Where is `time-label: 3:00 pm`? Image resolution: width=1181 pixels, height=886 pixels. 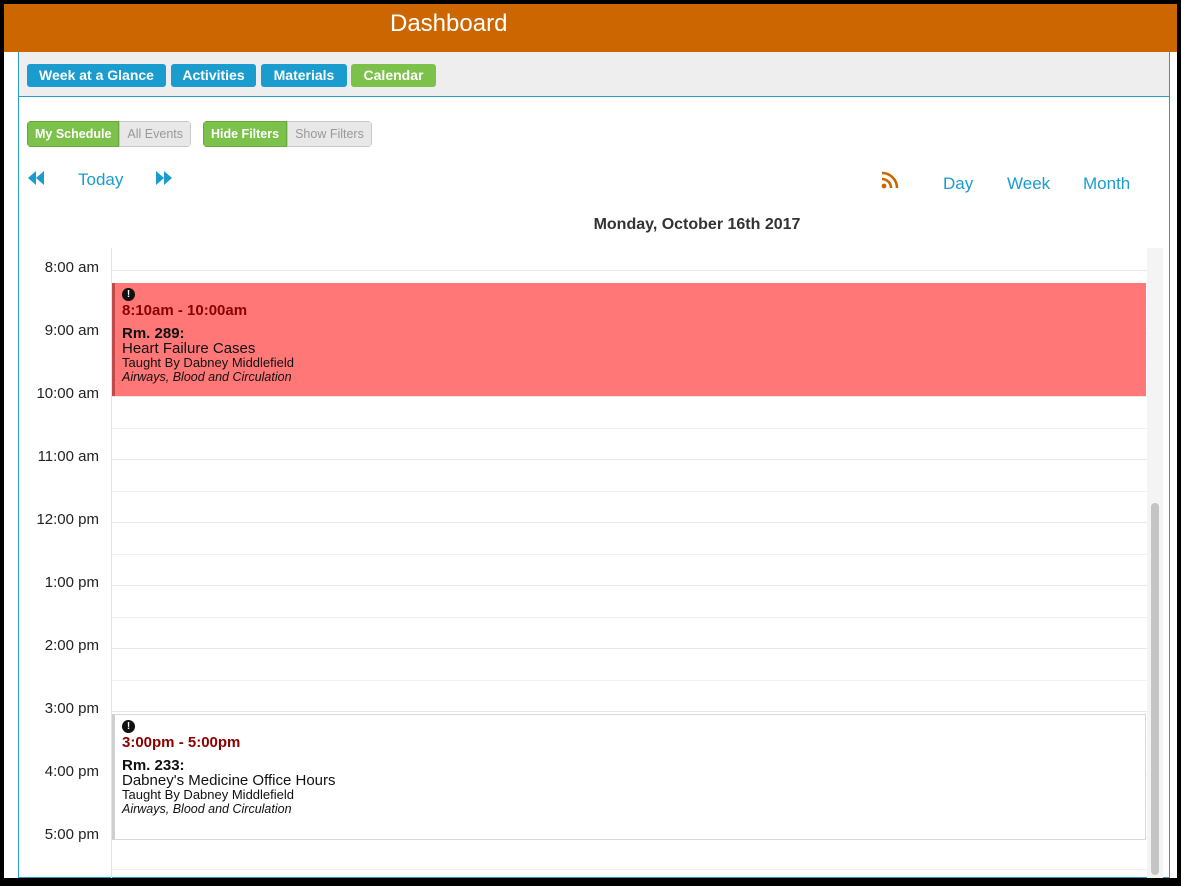 time-label: 3:00 pm is located at coordinates (71, 708).